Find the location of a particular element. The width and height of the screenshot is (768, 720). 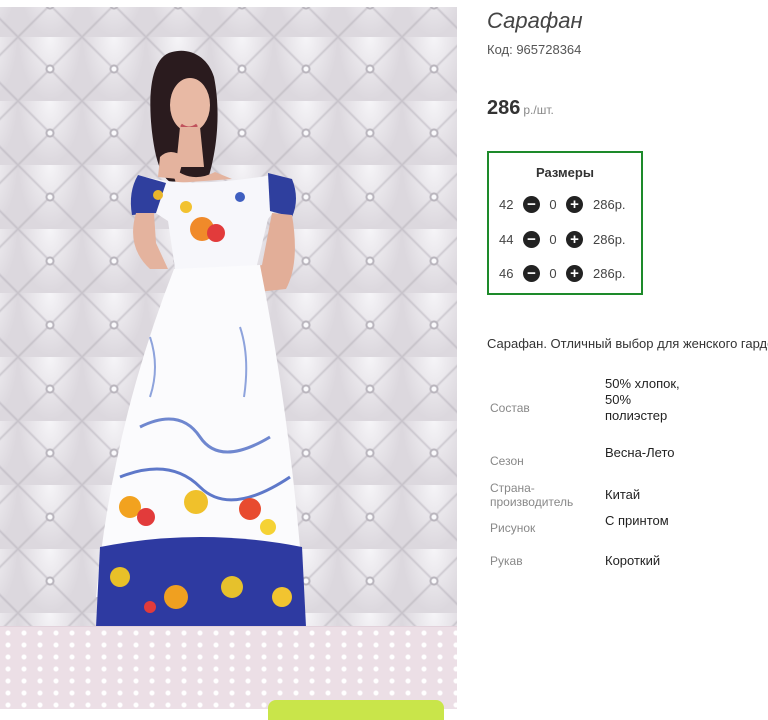

product-price: 286 р./шт. is located at coordinates (520, 108).